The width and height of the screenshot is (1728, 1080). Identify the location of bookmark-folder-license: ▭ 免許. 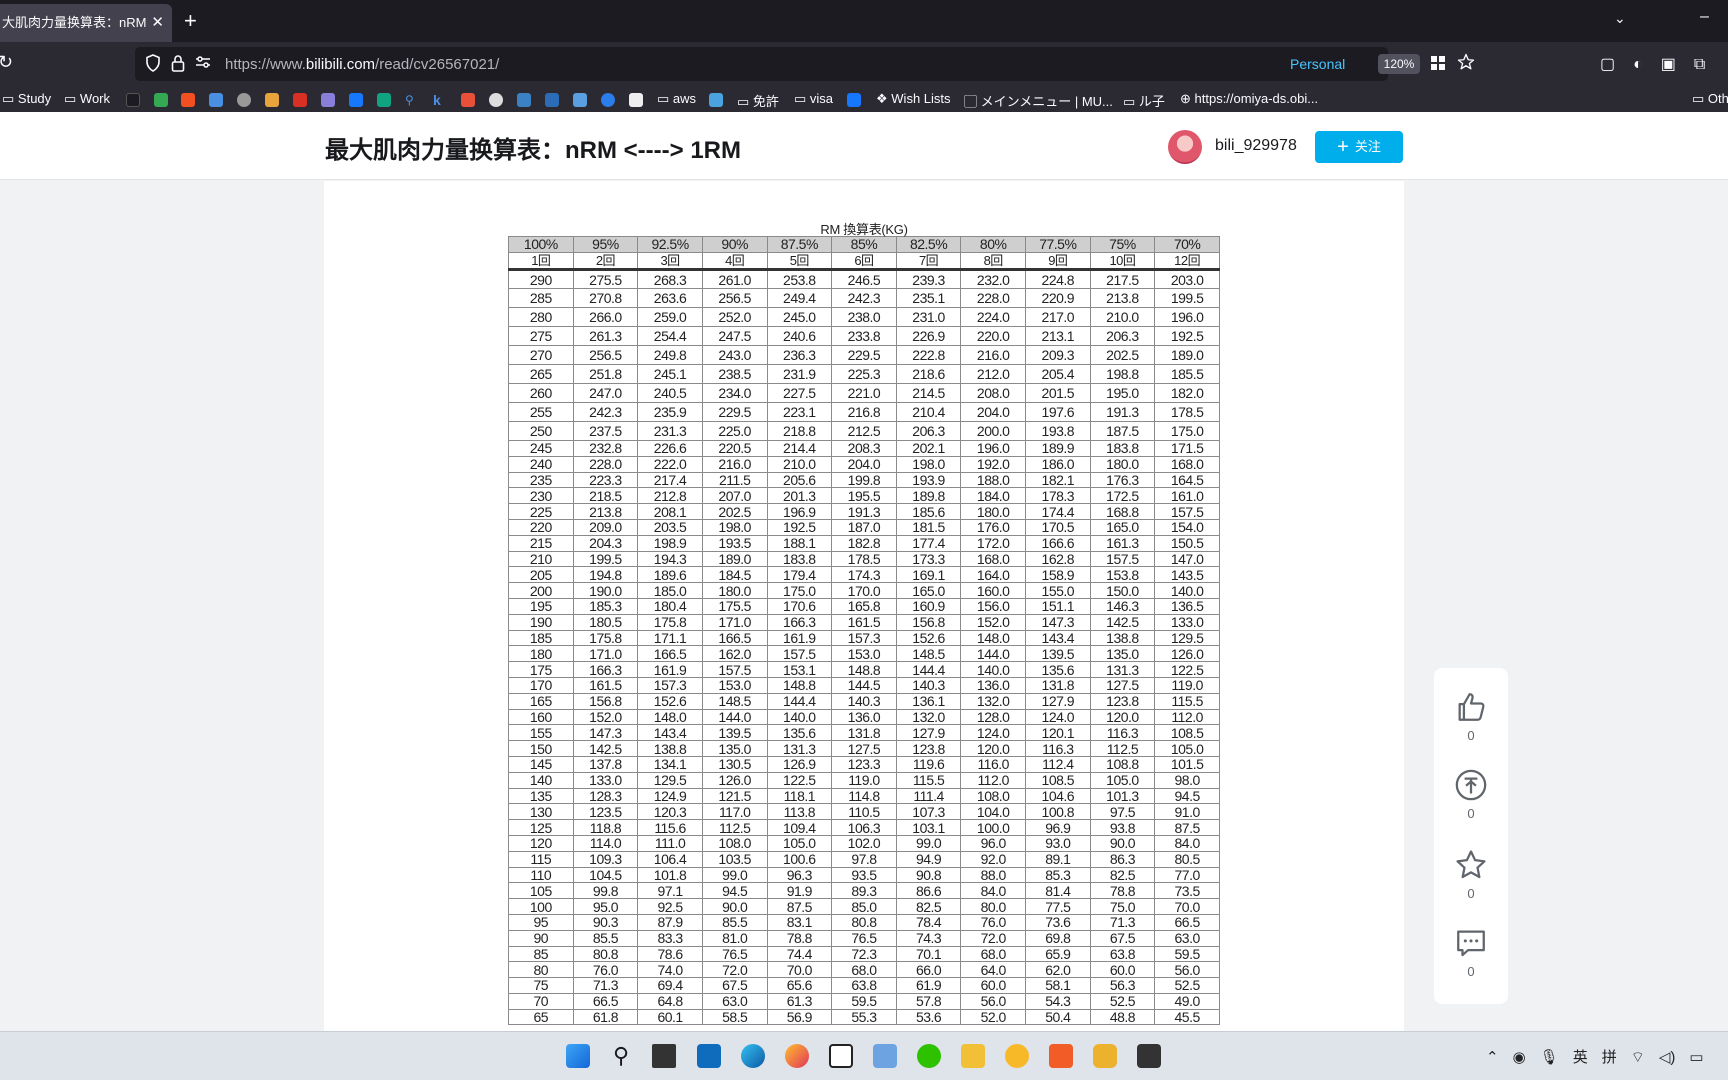
(758, 100).